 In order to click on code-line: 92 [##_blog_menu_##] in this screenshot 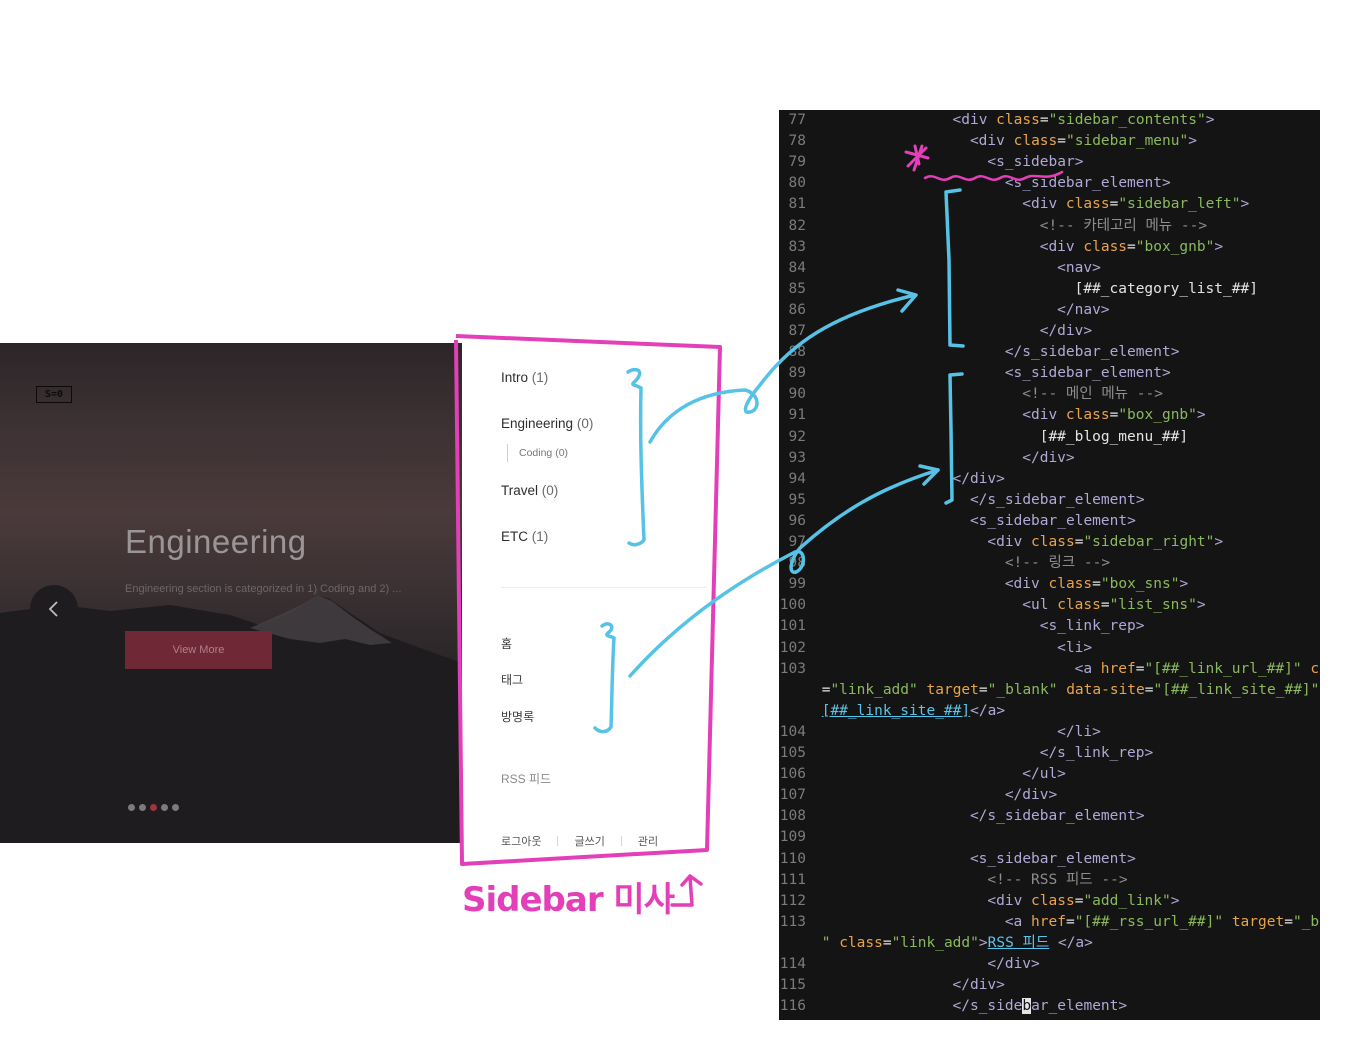, I will do `click(1049, 437)`.